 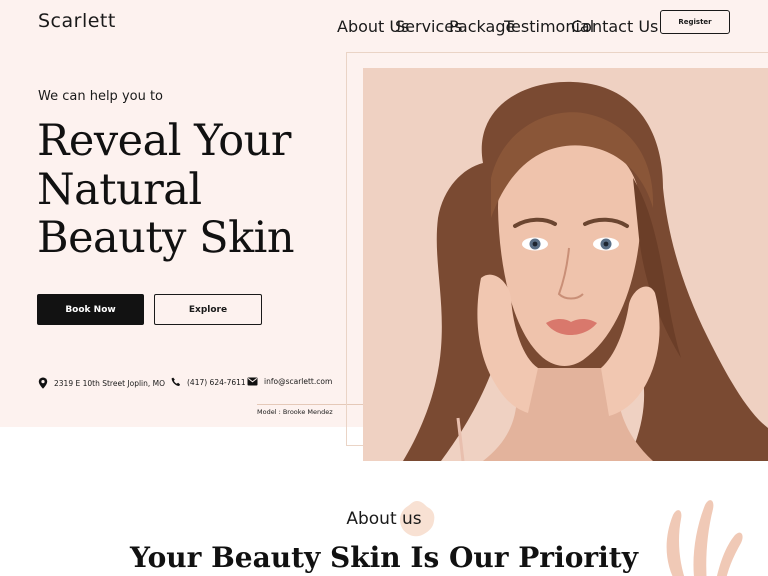 I want to click on headline-line-1: Reveal Your, so click(x=164, y=141).